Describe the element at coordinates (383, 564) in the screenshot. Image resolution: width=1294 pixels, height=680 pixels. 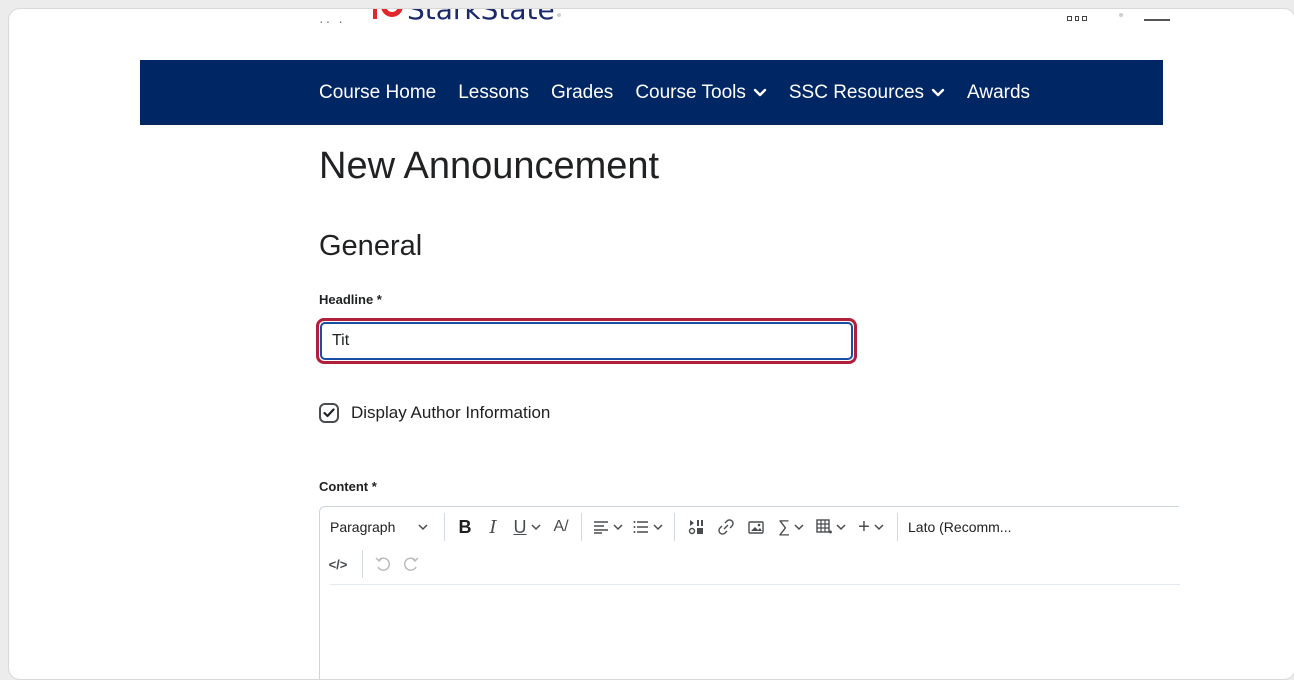
I see `undo-icon` at that location.